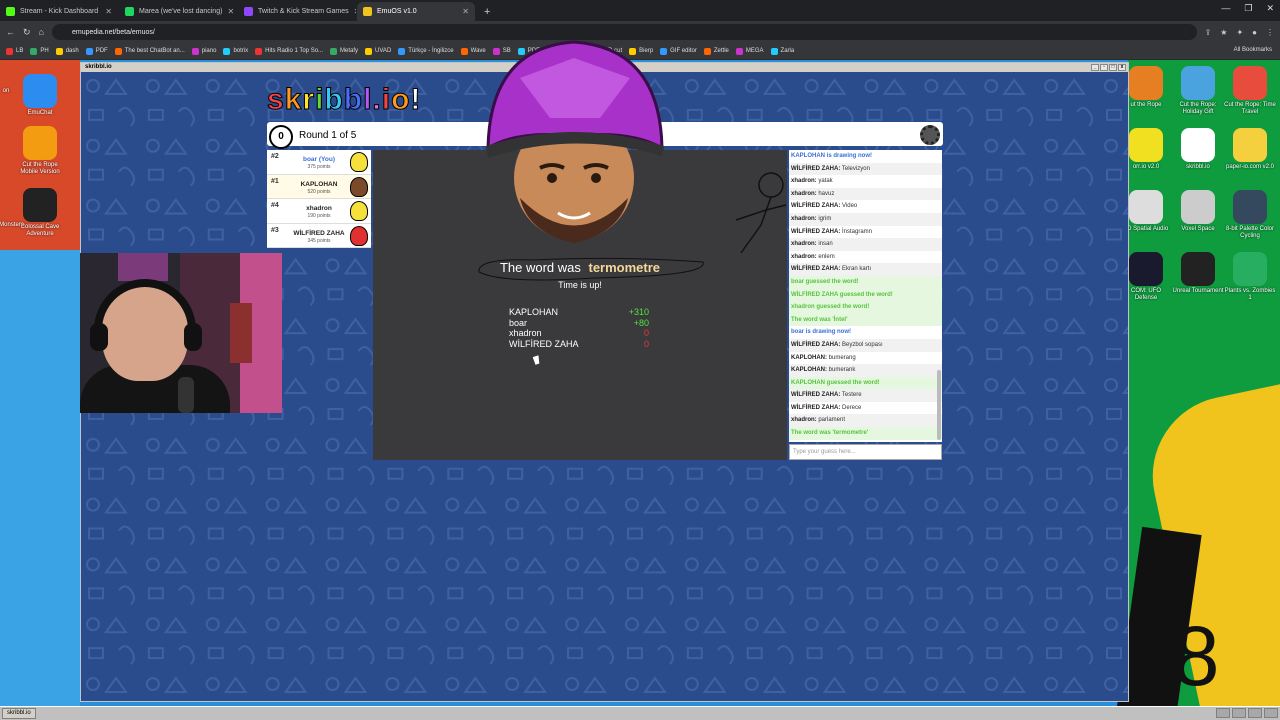 The width and height of the screenshot is (1280, 720). I want to click on chat-text: KAPLOHAN is drawing now!, so click(831, 156).